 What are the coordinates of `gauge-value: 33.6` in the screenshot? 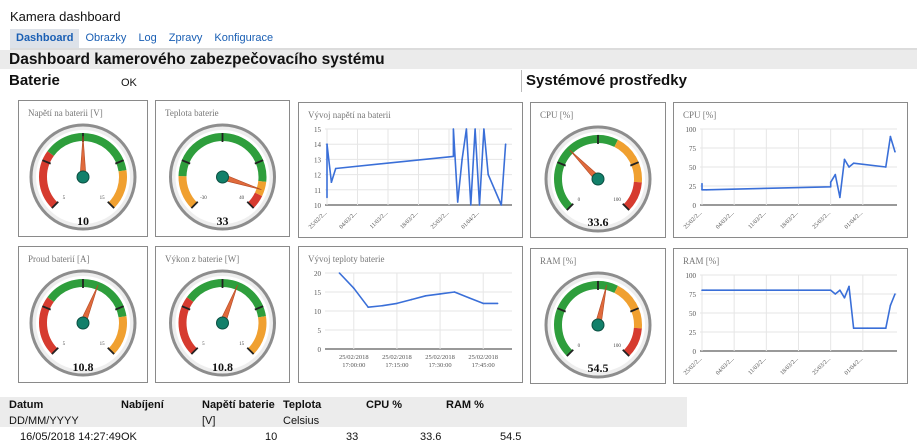 It's located at (598, 222).